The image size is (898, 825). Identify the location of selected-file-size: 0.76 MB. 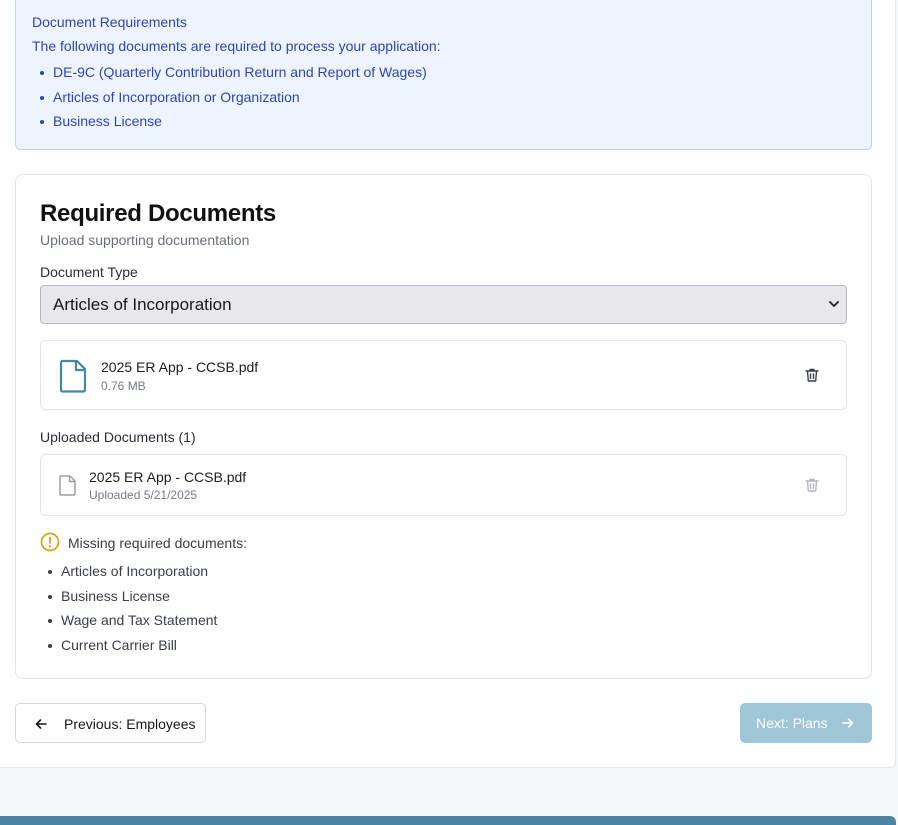
(123, 386).